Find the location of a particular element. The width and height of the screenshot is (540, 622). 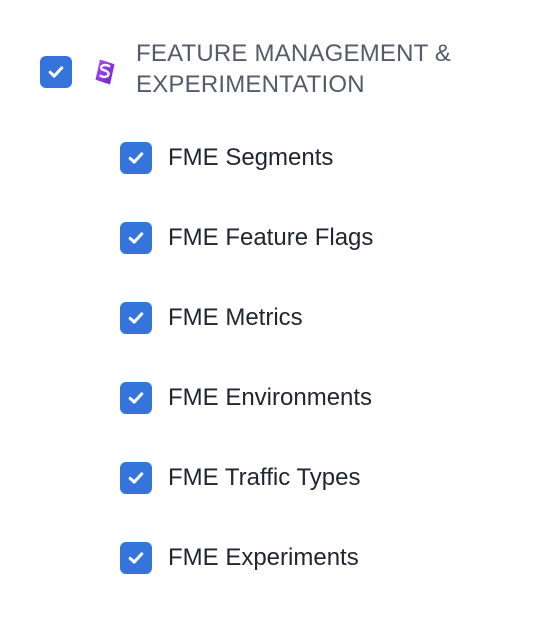

fme-experiments-label: FME Experiments is located at coordinates (263, 557).